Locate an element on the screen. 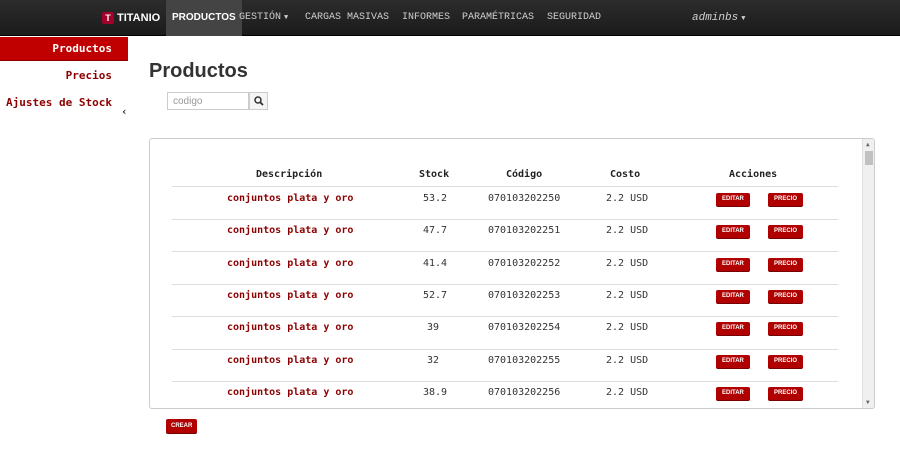  collapse-sidebar-icon: ‹ is located at coordinates (124, 111).